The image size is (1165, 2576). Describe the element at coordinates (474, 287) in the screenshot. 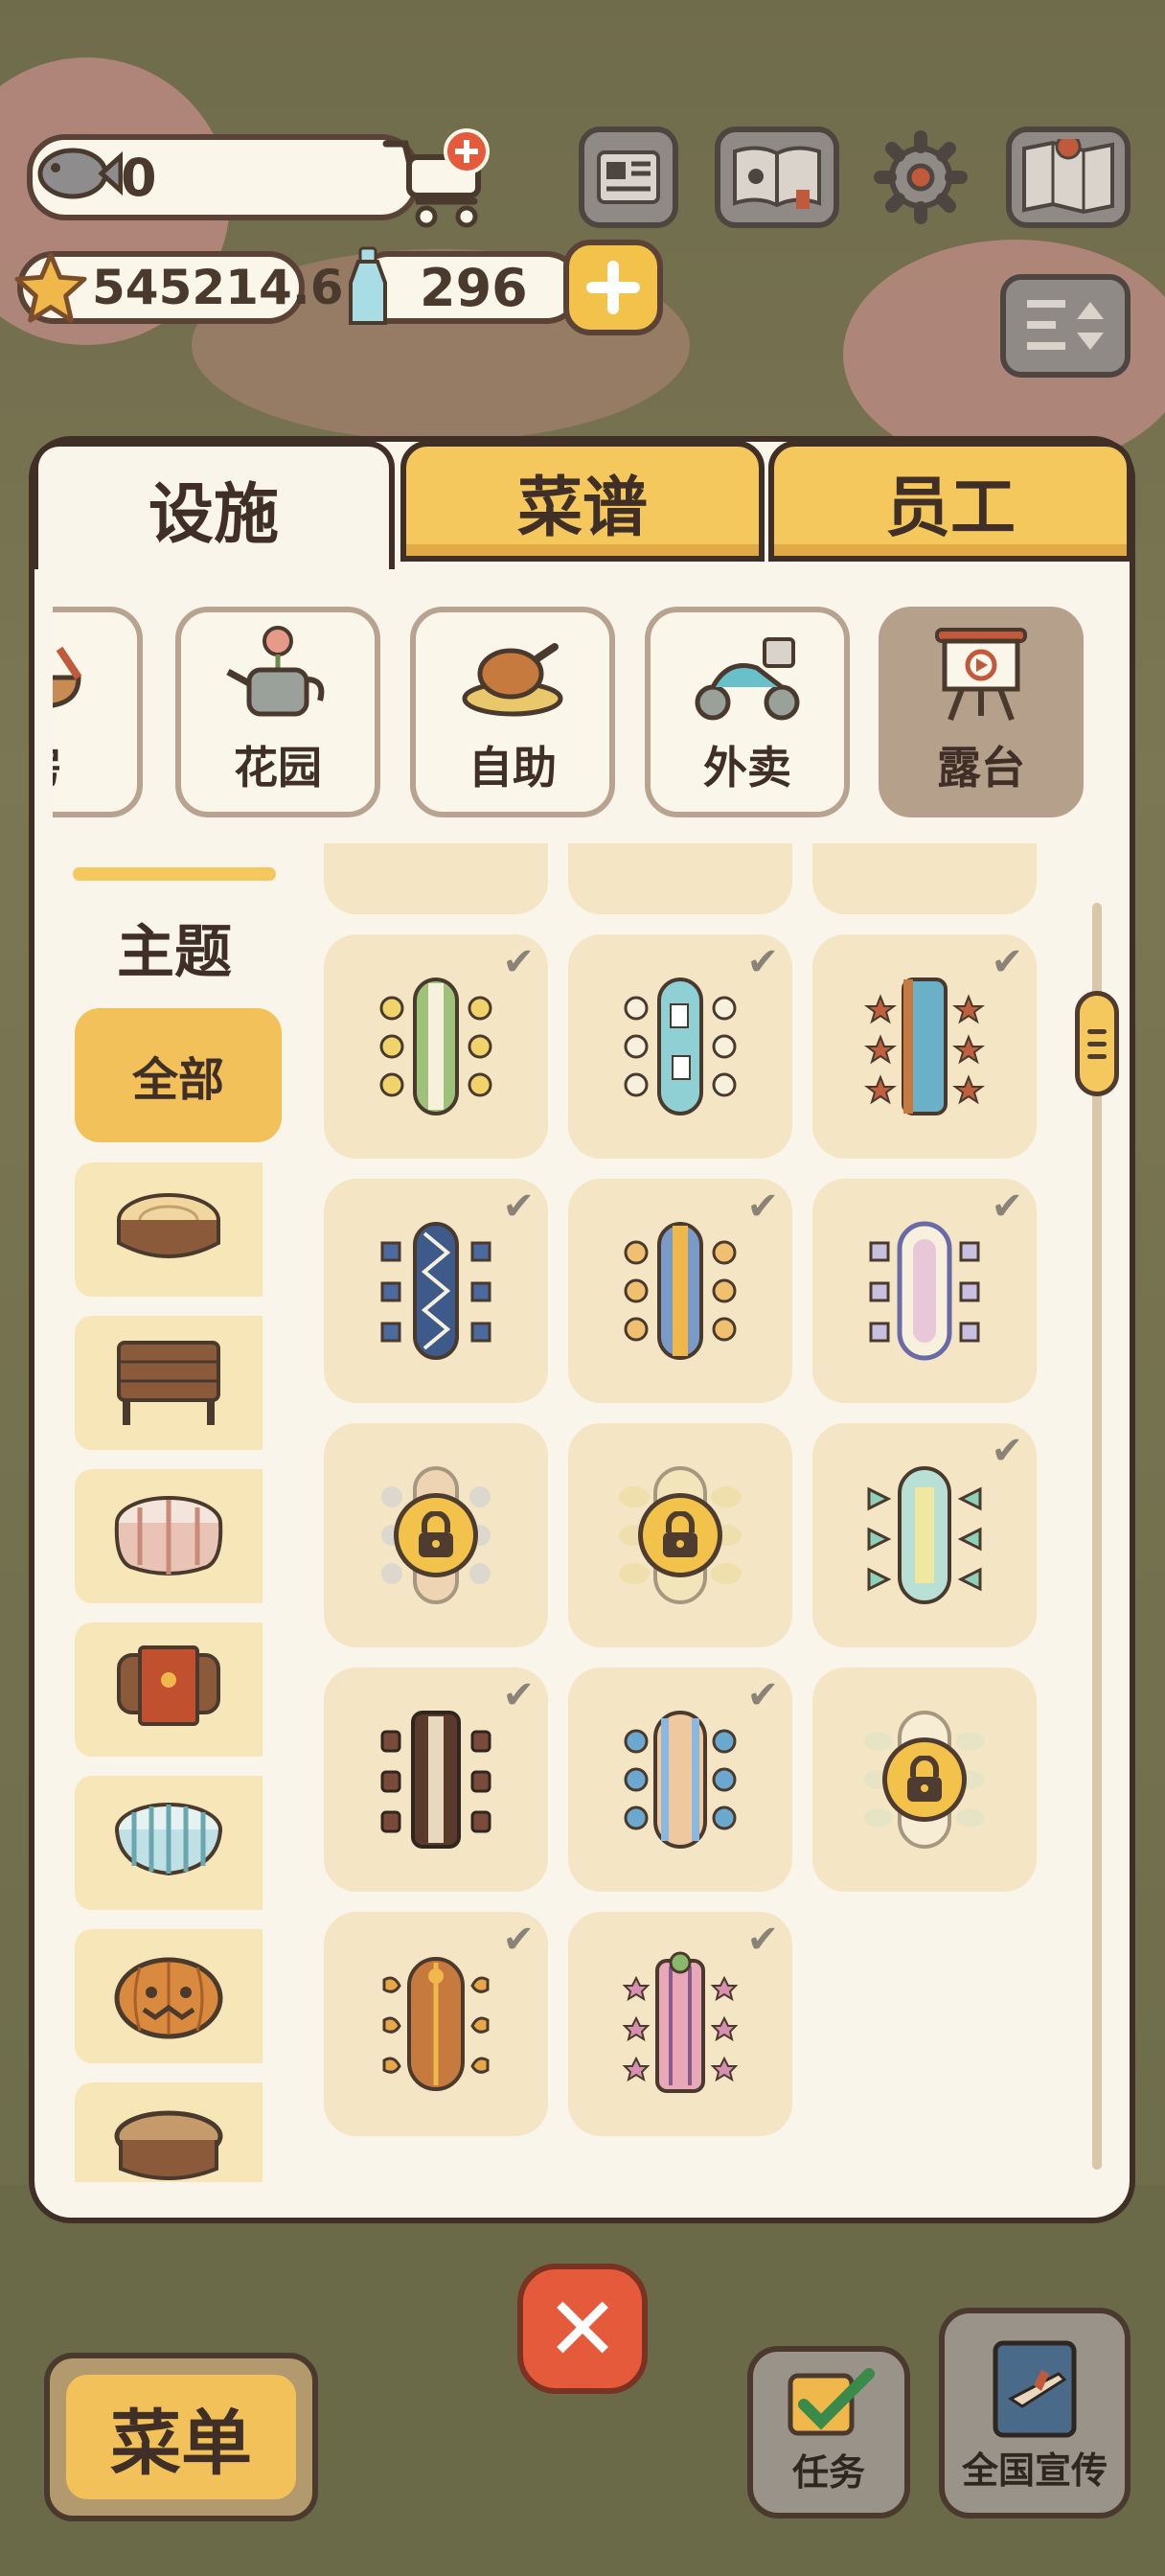

I see `bottle-count: 296` at that location.